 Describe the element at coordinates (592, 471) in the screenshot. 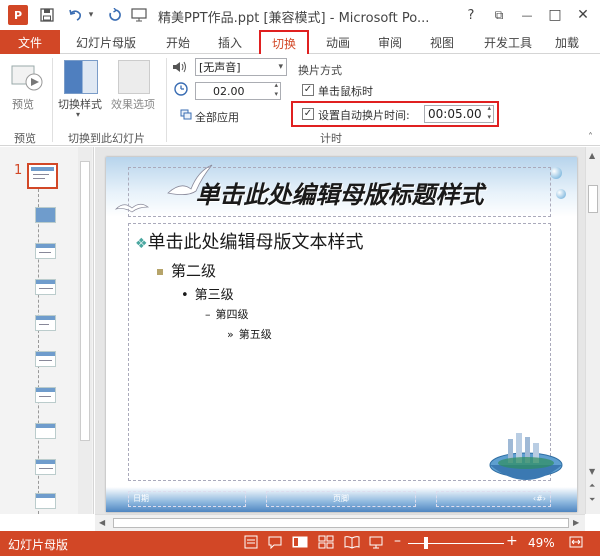

I see `scroll-down-icon: ▼` at that location.